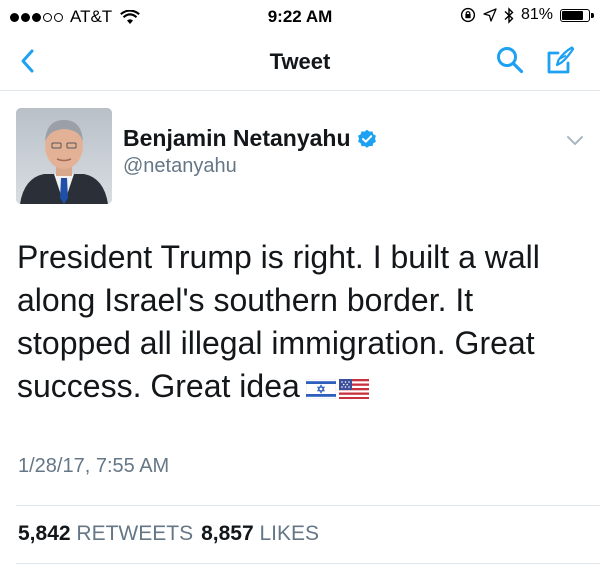  Describe the element at coordinates (575, 140) in the screenshot. I see `chevron-down-icon` at that location.